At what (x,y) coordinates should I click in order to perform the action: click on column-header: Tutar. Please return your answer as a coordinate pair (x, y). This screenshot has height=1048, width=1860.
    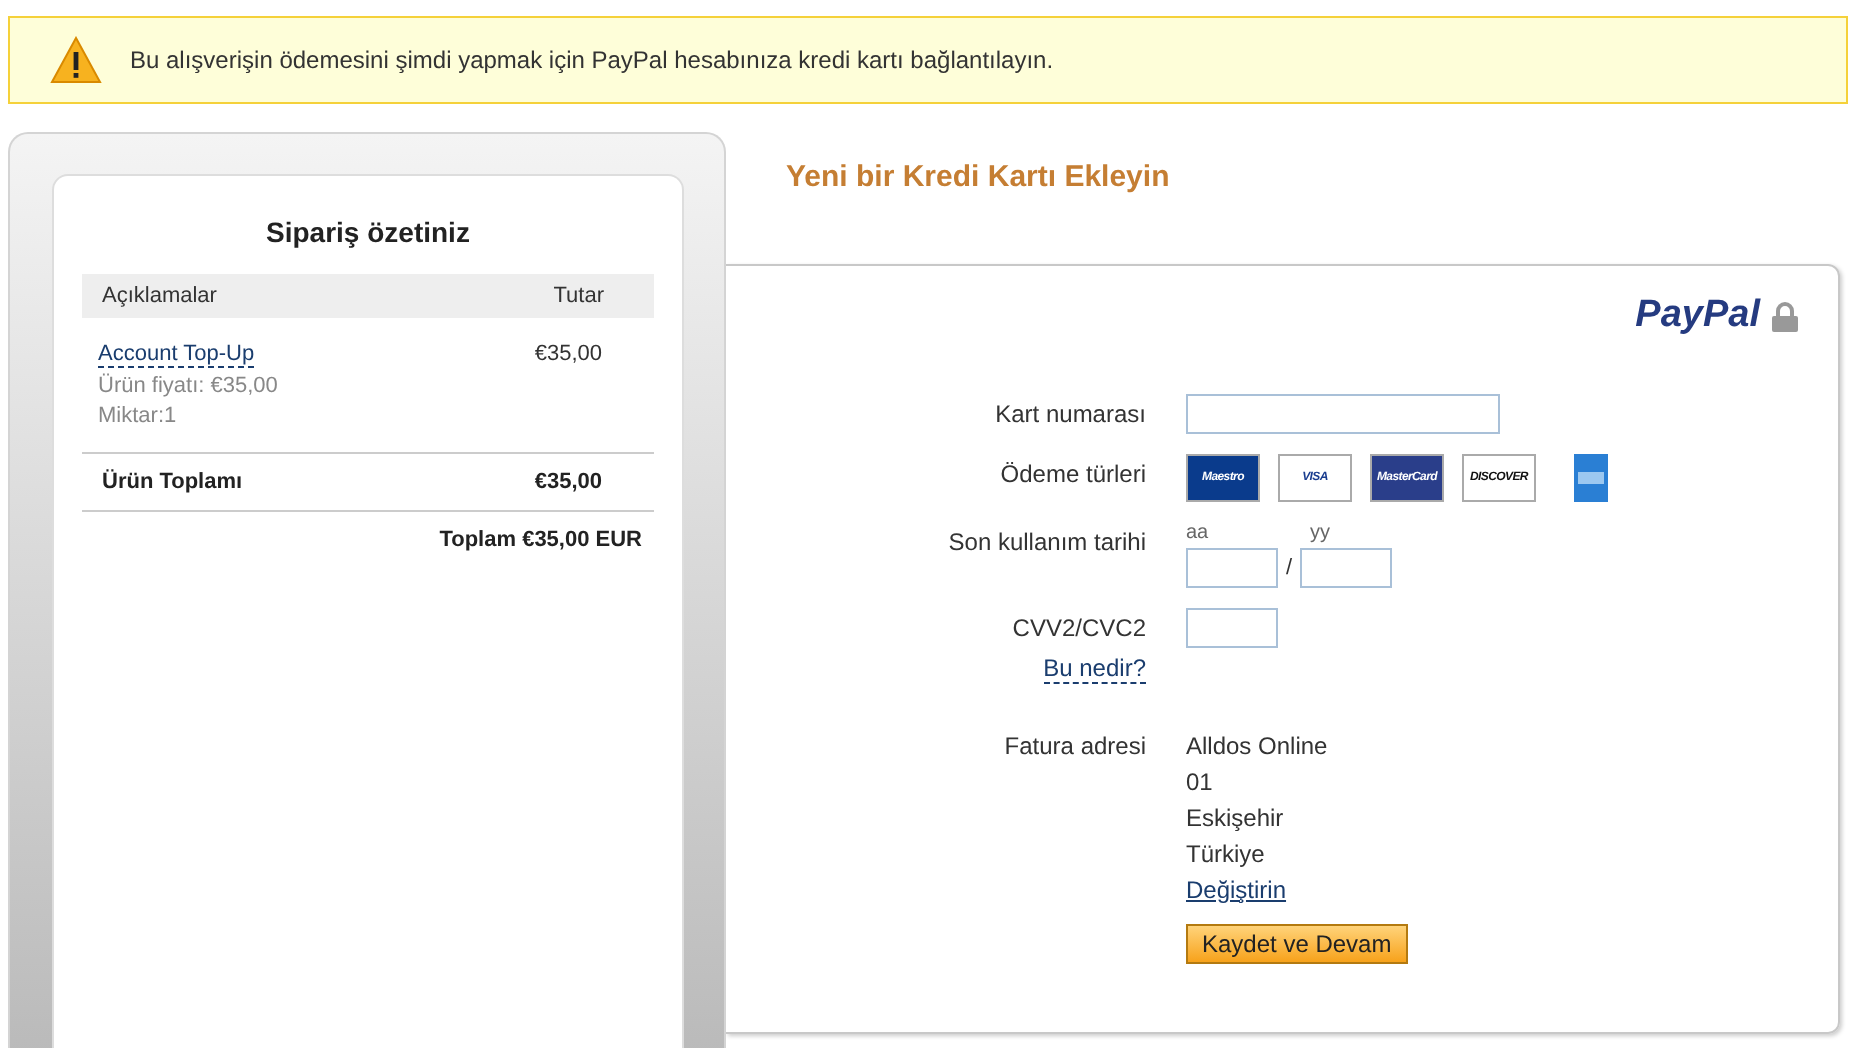
    Looking at the image, I should click on (578, 296).